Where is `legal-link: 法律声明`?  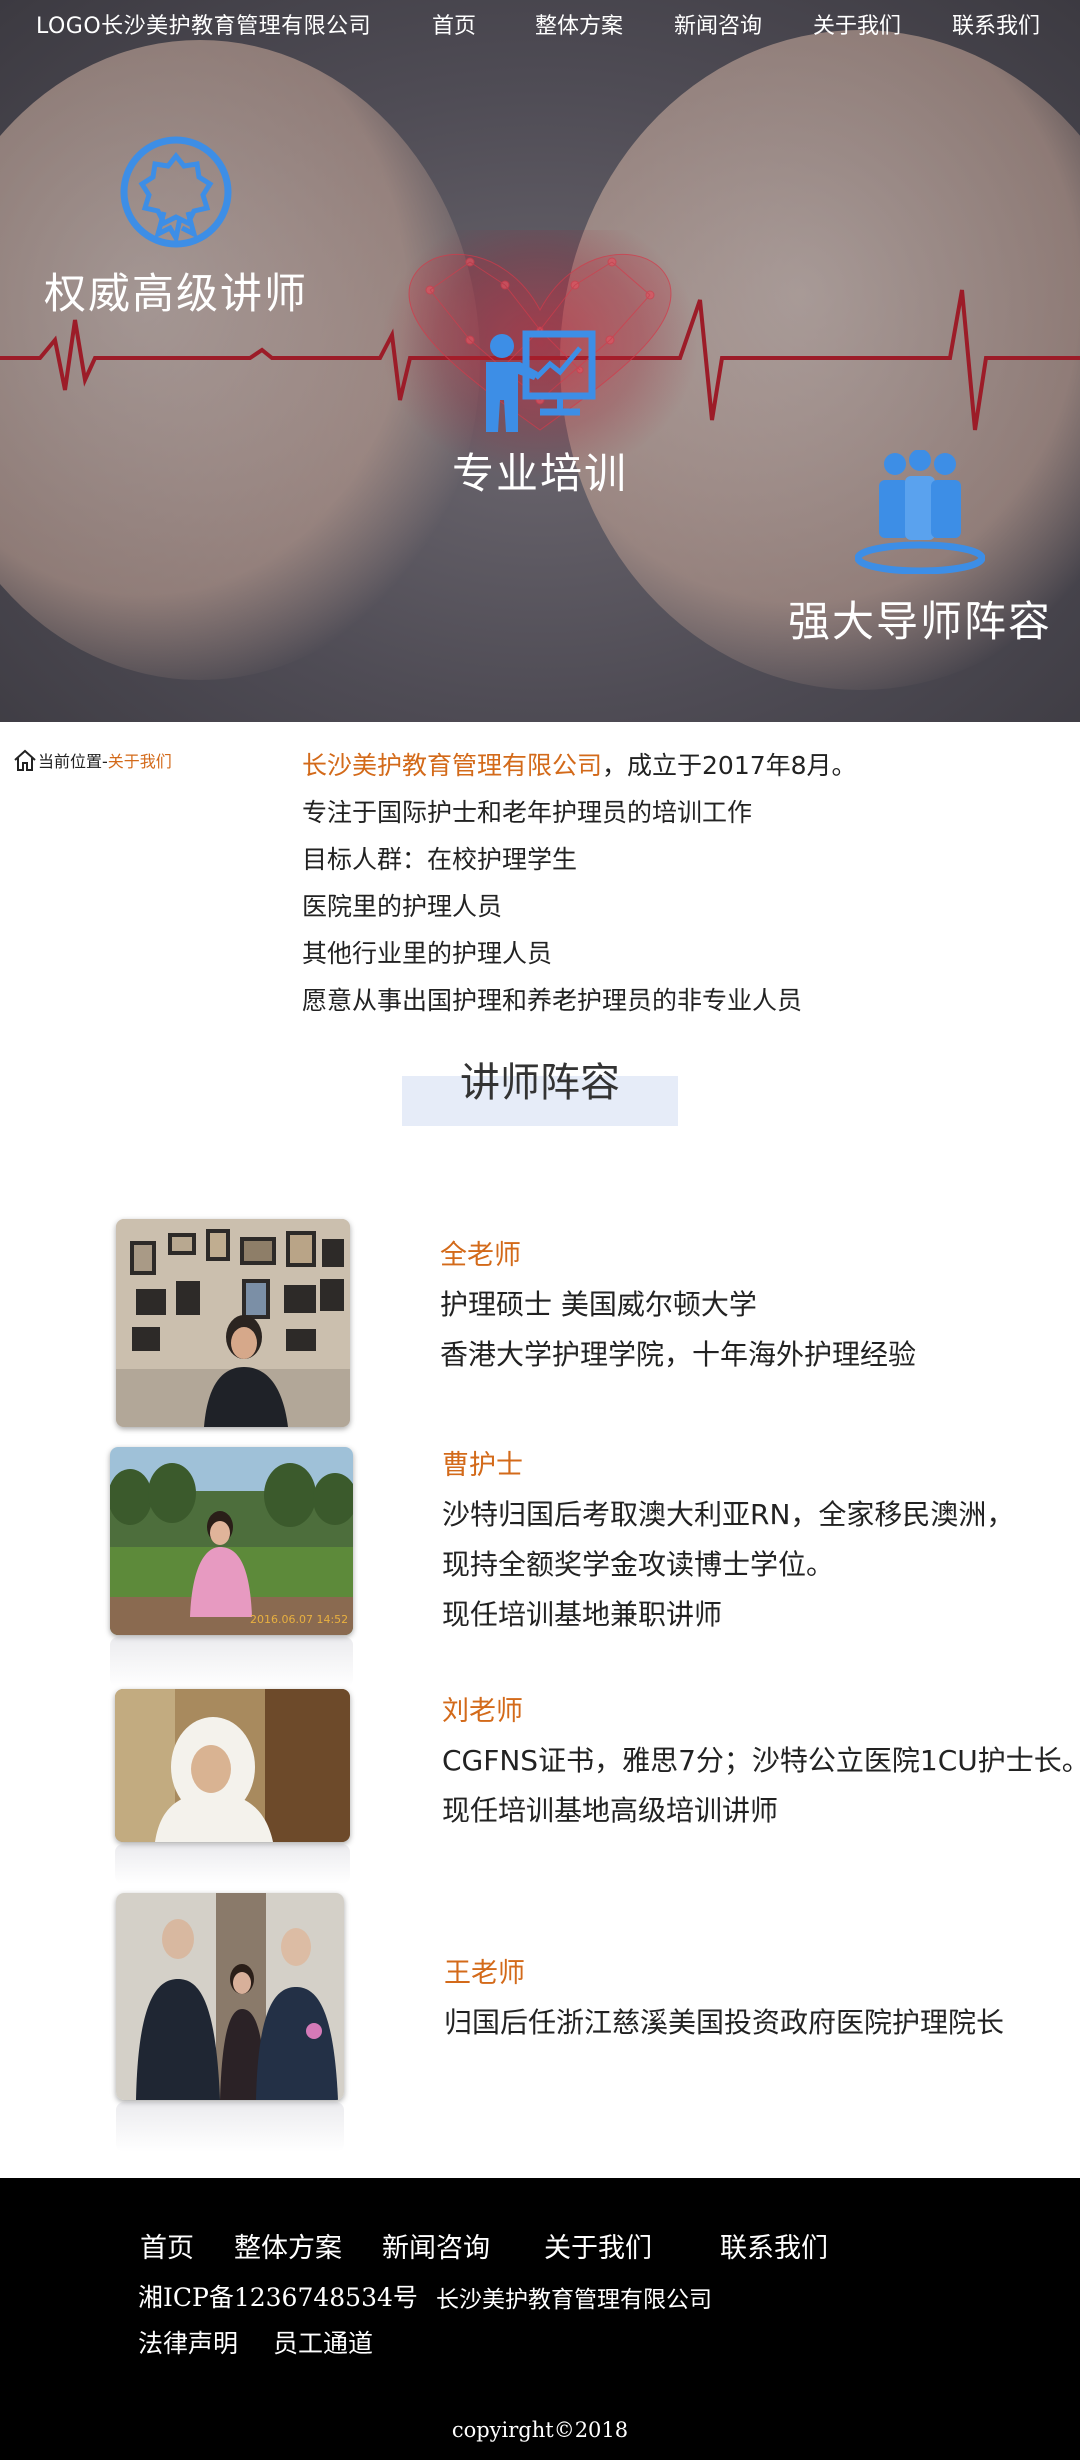 legal-link: 法律声明 is located at coordinates (188, 2342).